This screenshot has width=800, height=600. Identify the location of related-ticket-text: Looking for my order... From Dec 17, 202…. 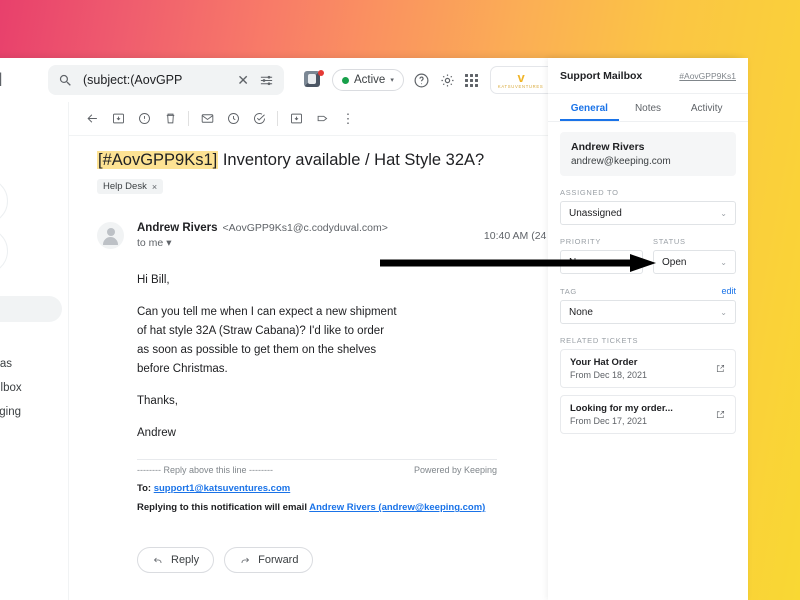
(621, 414).